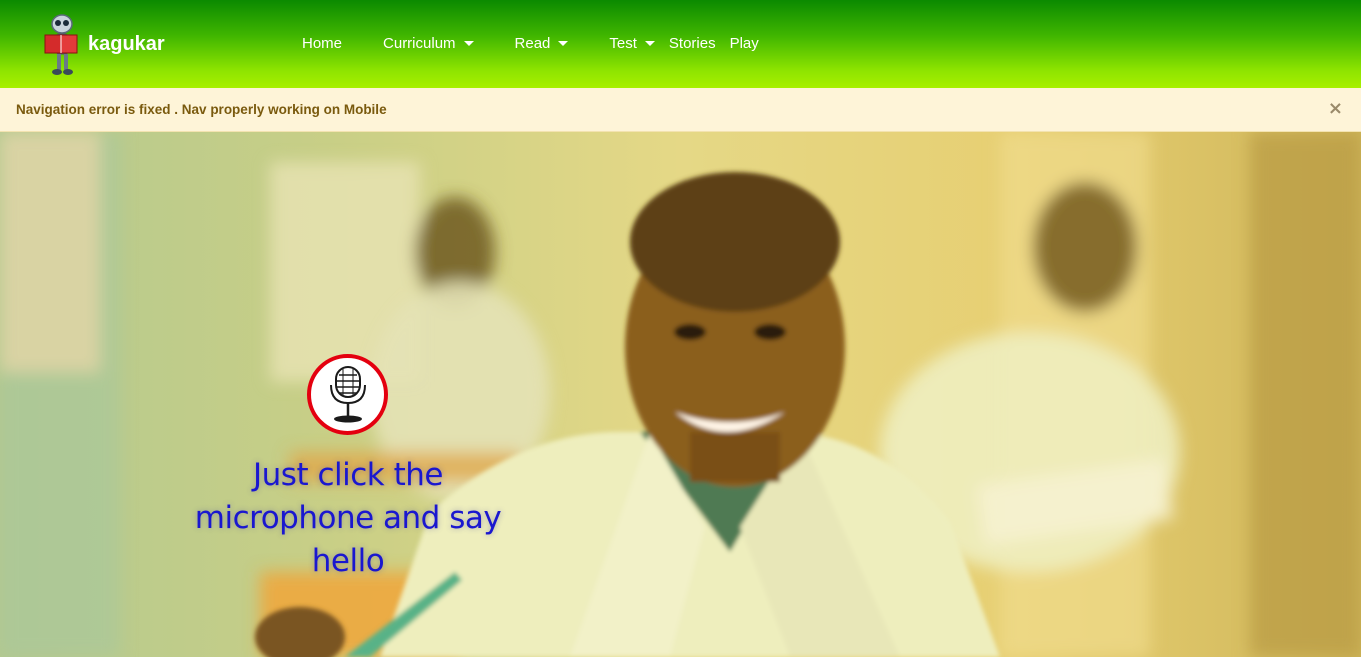  I want to click on nav-item-home: Home, so click(322, 43).